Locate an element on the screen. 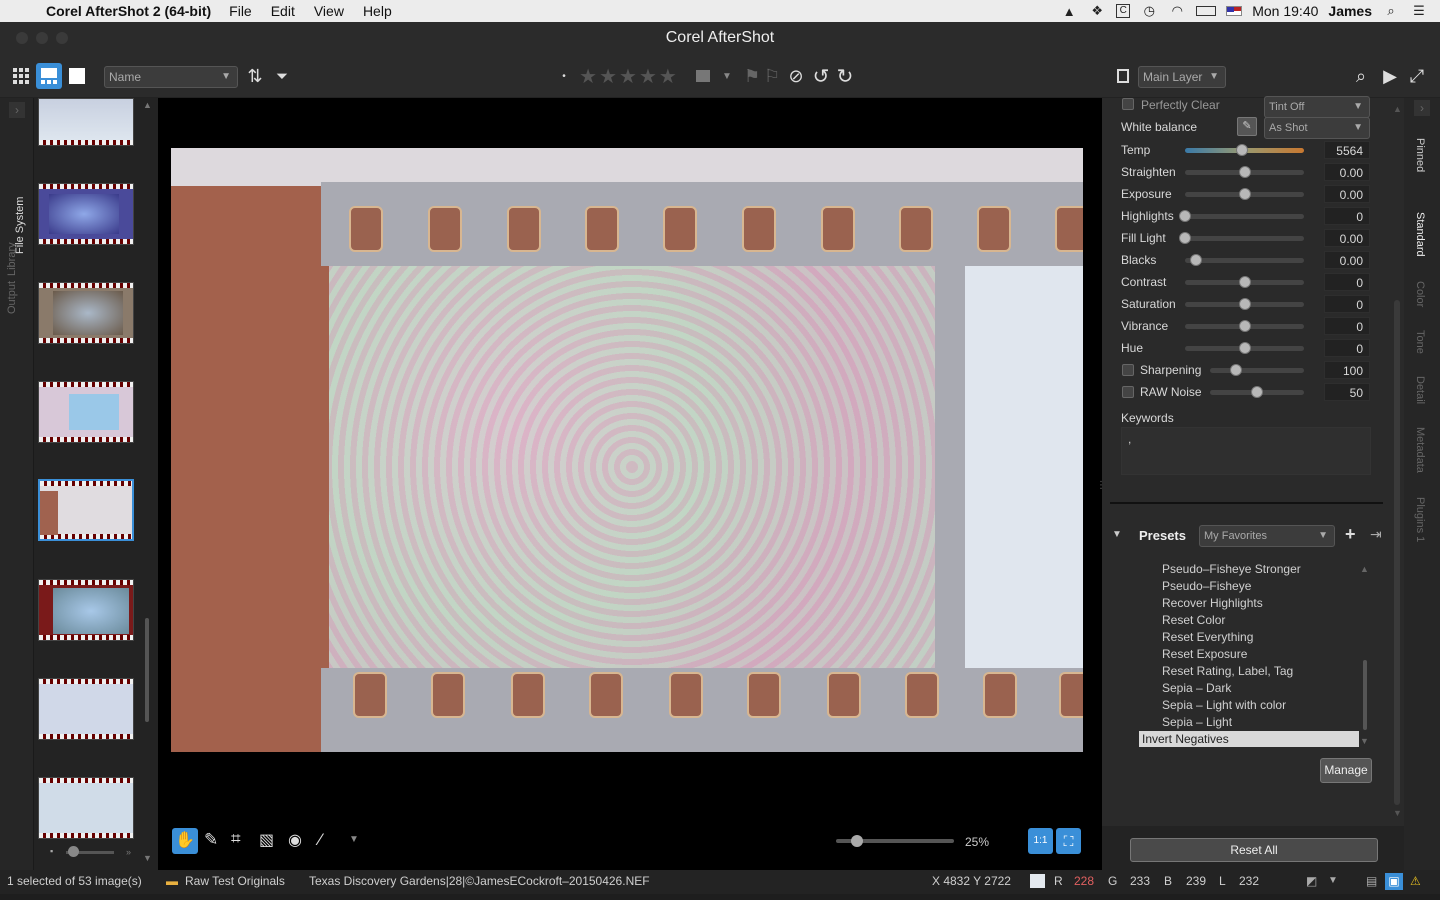  blacks-knob is located at coordinates (1195, 260).